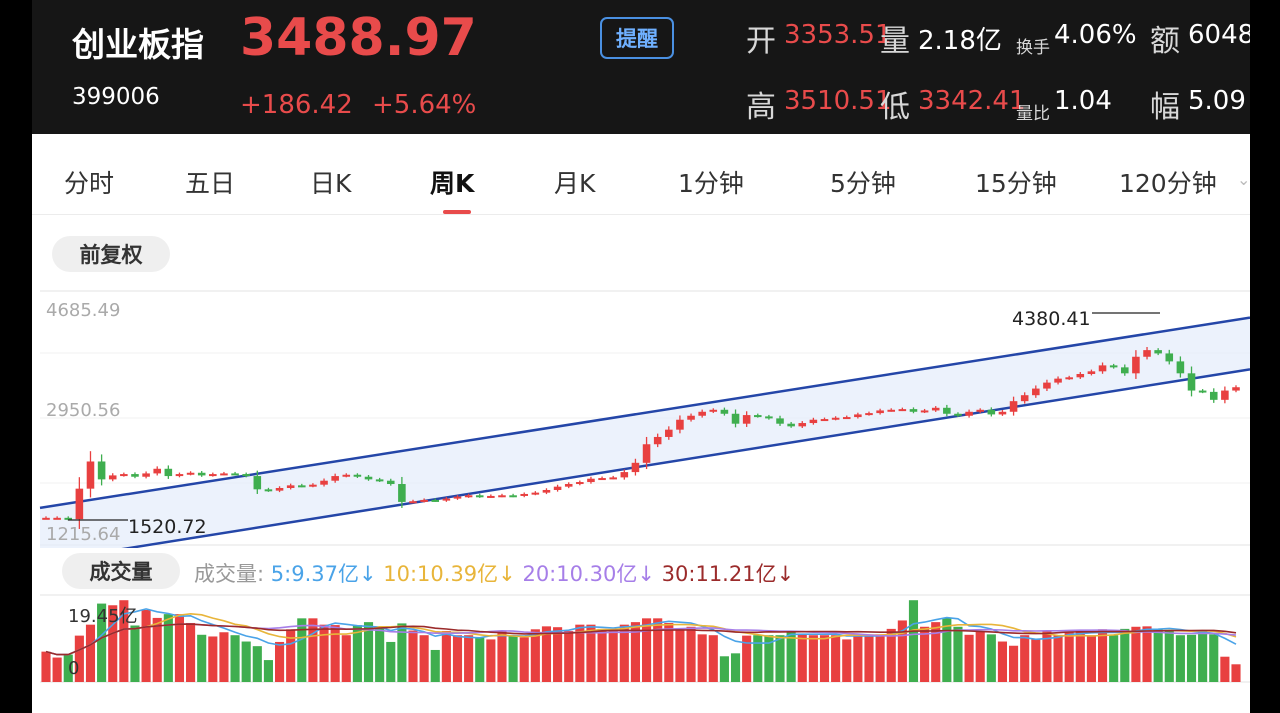  I want to click on tab-daily-k: 日K, so click(330, 182).